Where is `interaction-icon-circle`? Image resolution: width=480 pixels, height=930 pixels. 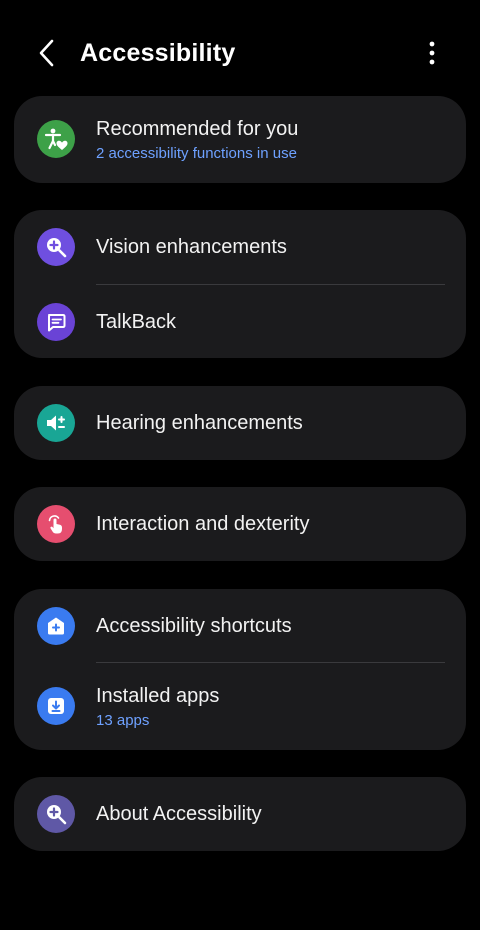
interaction-icon-circle is located at coordinates (56, 524).